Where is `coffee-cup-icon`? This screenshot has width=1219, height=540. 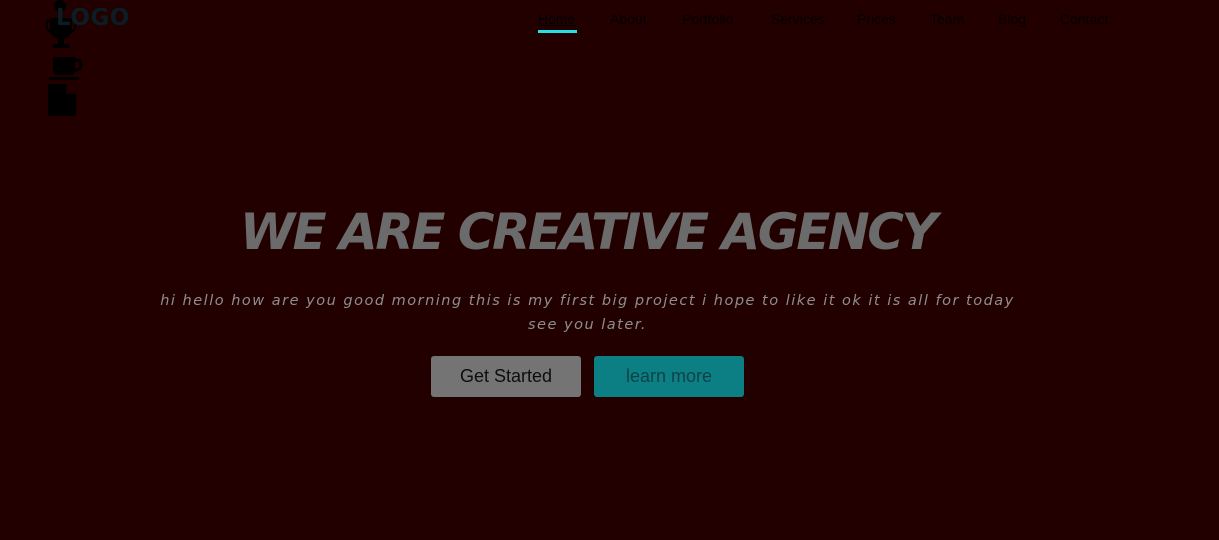 coffee-cup-icon is located at coordinates (66, 68).